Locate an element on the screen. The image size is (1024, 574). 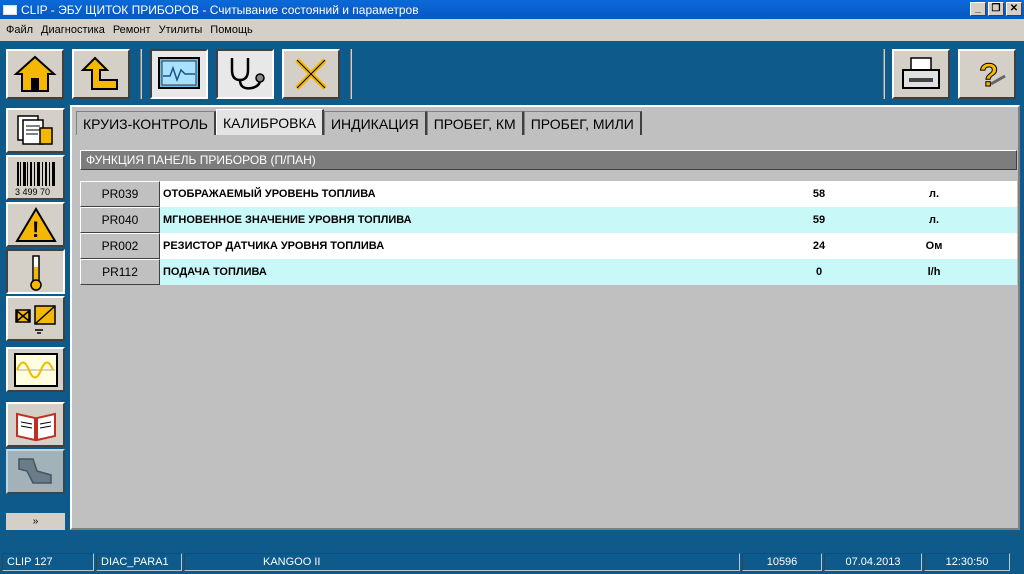
parameter-row: PR039 ОТОБРАЖАЕМЫЙ УРОВЕНЬ ТОПЛИВА 58 л. is located at coordinates (548, 194).